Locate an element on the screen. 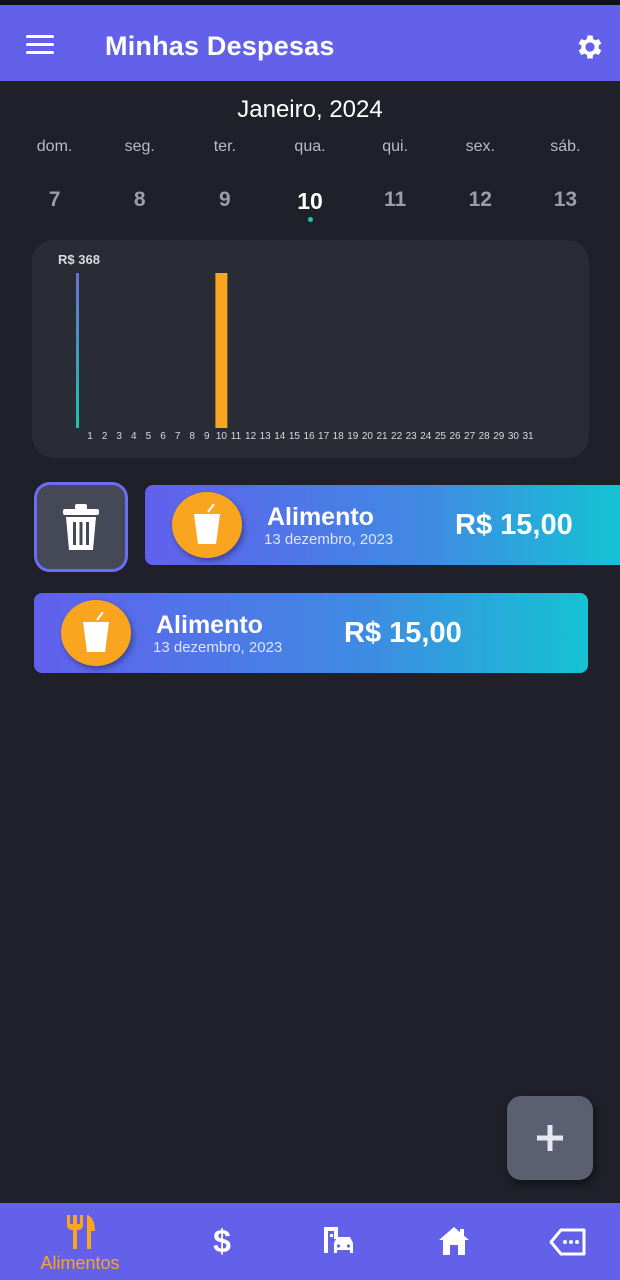  weekday-label: ter. is located at coordinates (224, 146).